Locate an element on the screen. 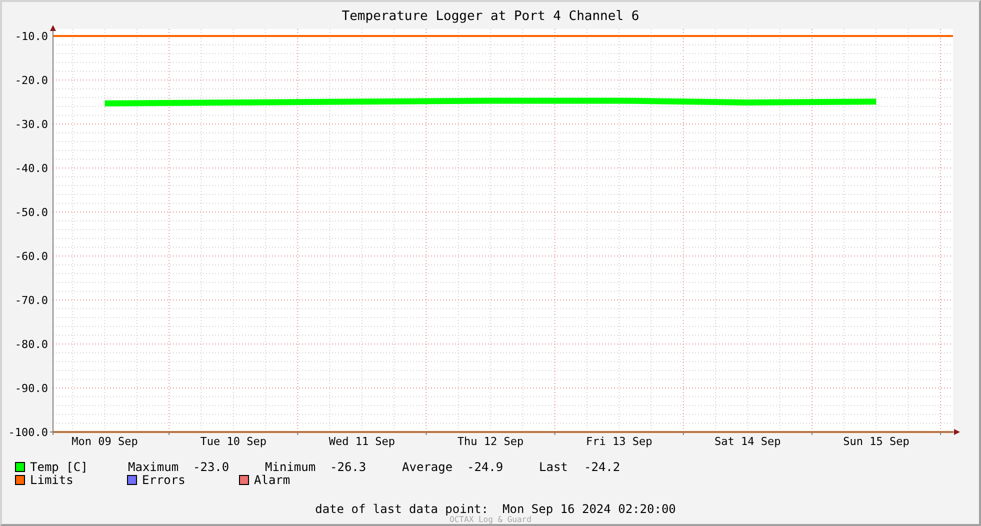  chart-title: Temperature Logger at Port 4 Channel 6 is located at coordinates (491, 16).